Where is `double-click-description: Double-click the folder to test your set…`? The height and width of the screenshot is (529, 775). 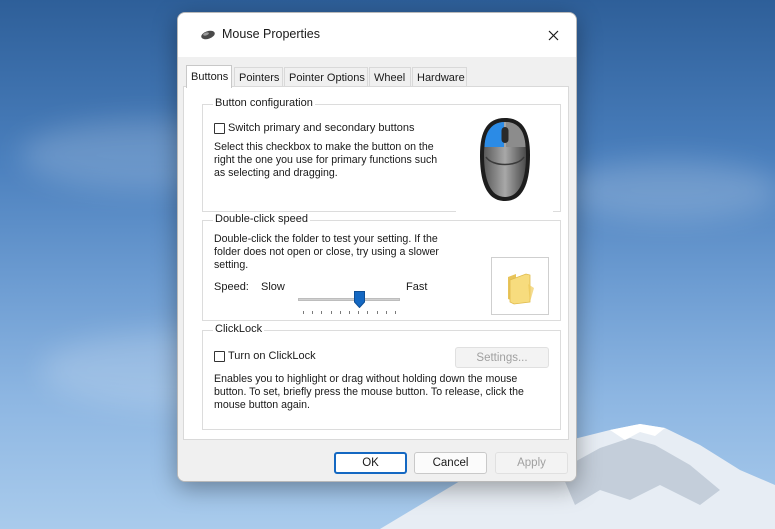 double-click-description: Double-click the folder to test your set… is located at coordinates (326, 252).